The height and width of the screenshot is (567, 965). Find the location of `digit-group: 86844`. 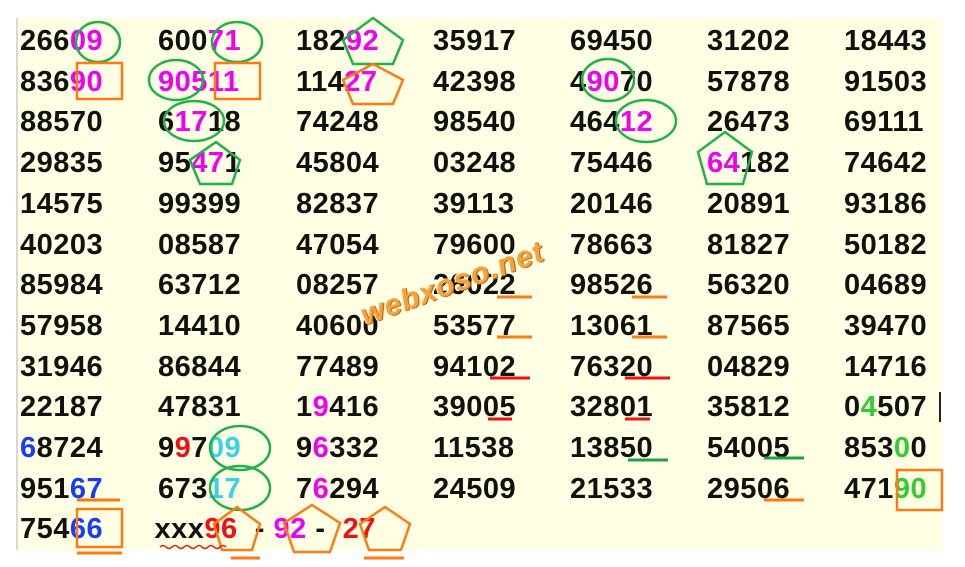

digit-group: 86844 is located at coordinates (200, 366).